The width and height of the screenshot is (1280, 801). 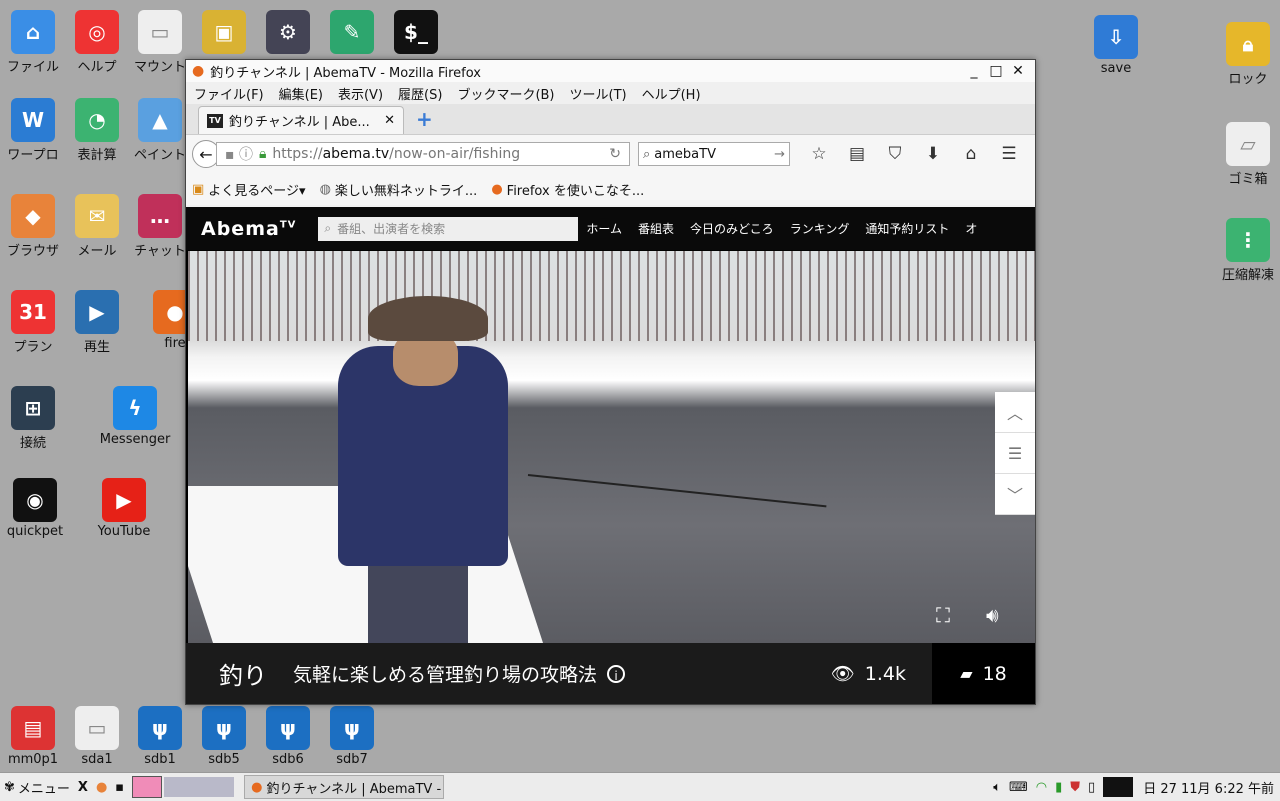 What do you see at coordinates (895, 154) in the screenshot?
I see `pocket-icon: ⛉` at bounding box center [895, 154].